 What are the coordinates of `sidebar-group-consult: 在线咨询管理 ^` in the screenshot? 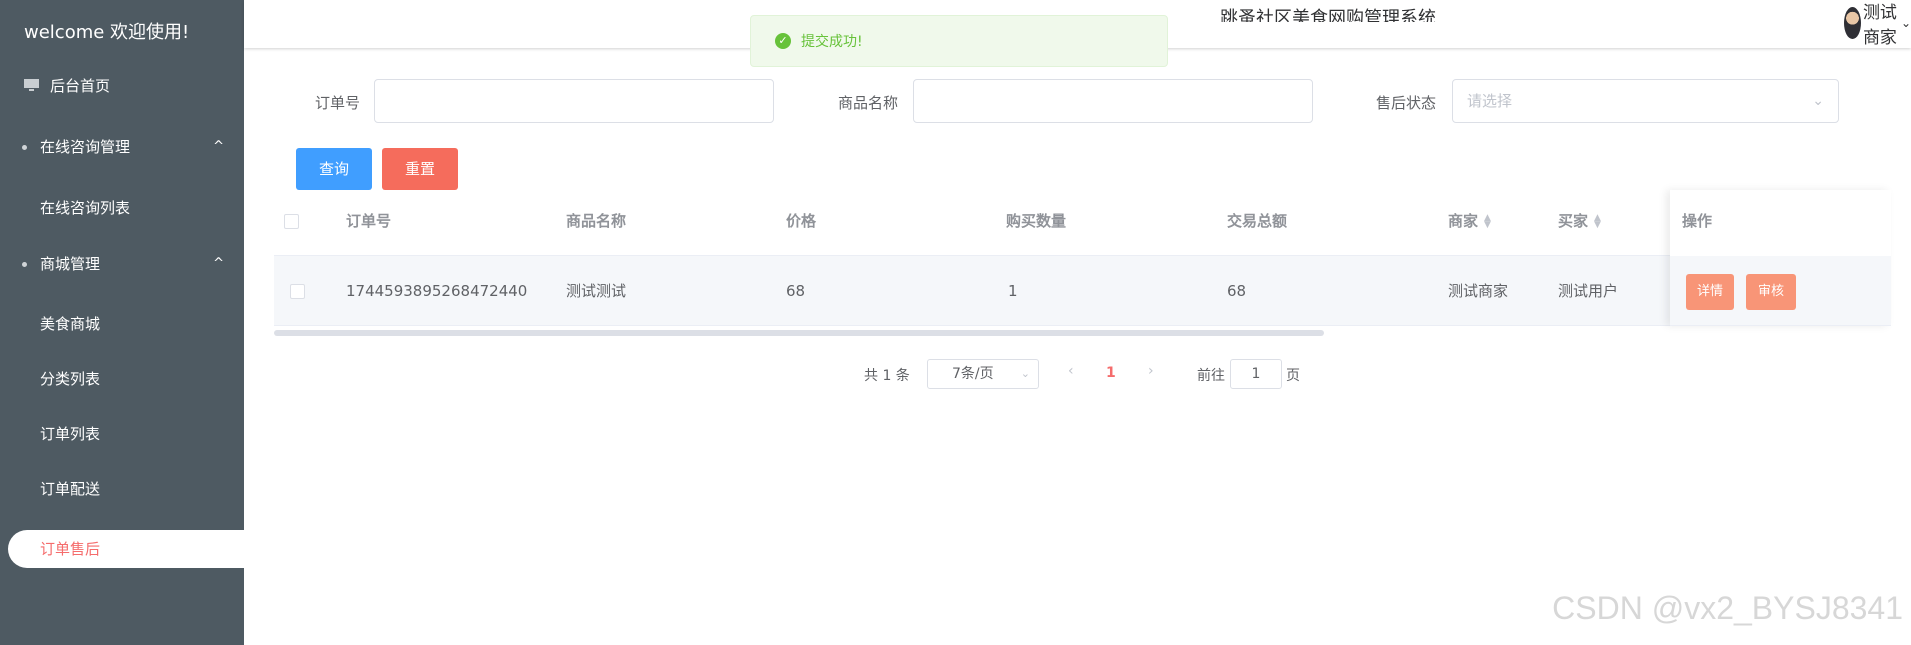 It's located at (122, 147).